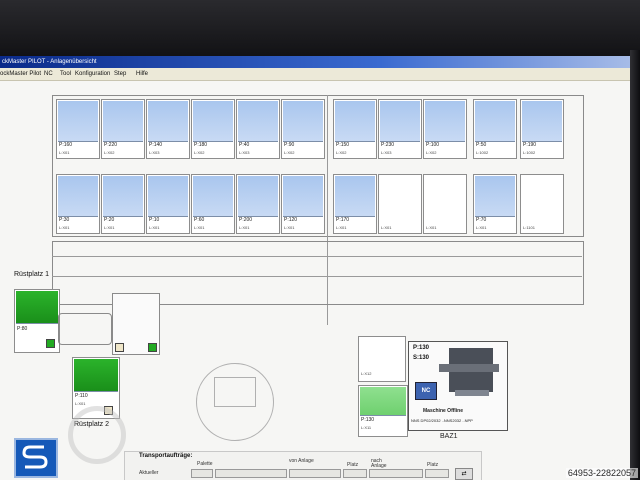  Describe the element at coordinates (199, 220) in the screenshot. I see `pallet-number: P:60` at that location.